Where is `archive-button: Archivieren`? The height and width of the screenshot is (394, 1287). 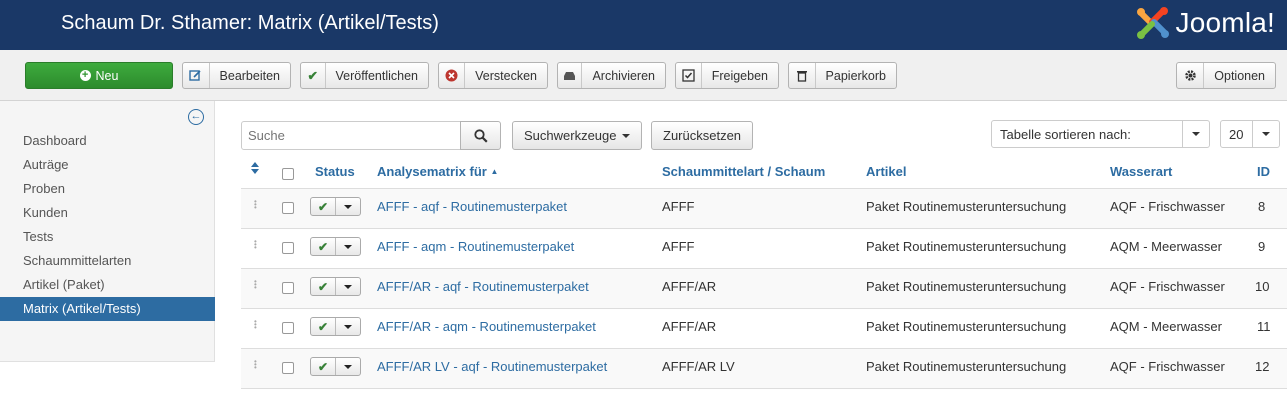 archive-button: Archivieren is located at coordinates (611, 75).